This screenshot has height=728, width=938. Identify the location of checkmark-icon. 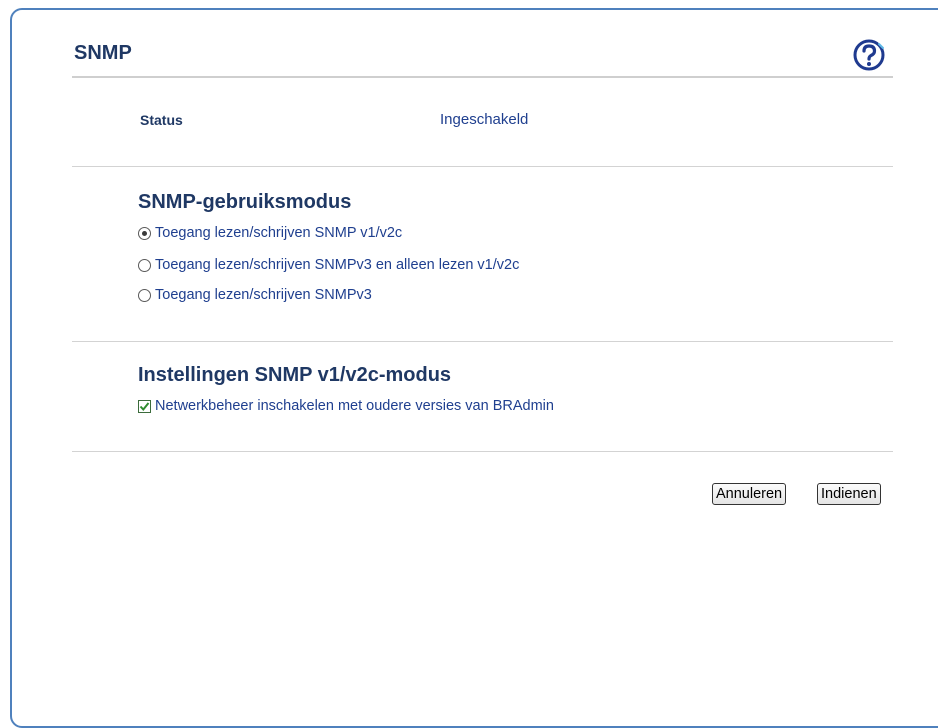
(144, 406).